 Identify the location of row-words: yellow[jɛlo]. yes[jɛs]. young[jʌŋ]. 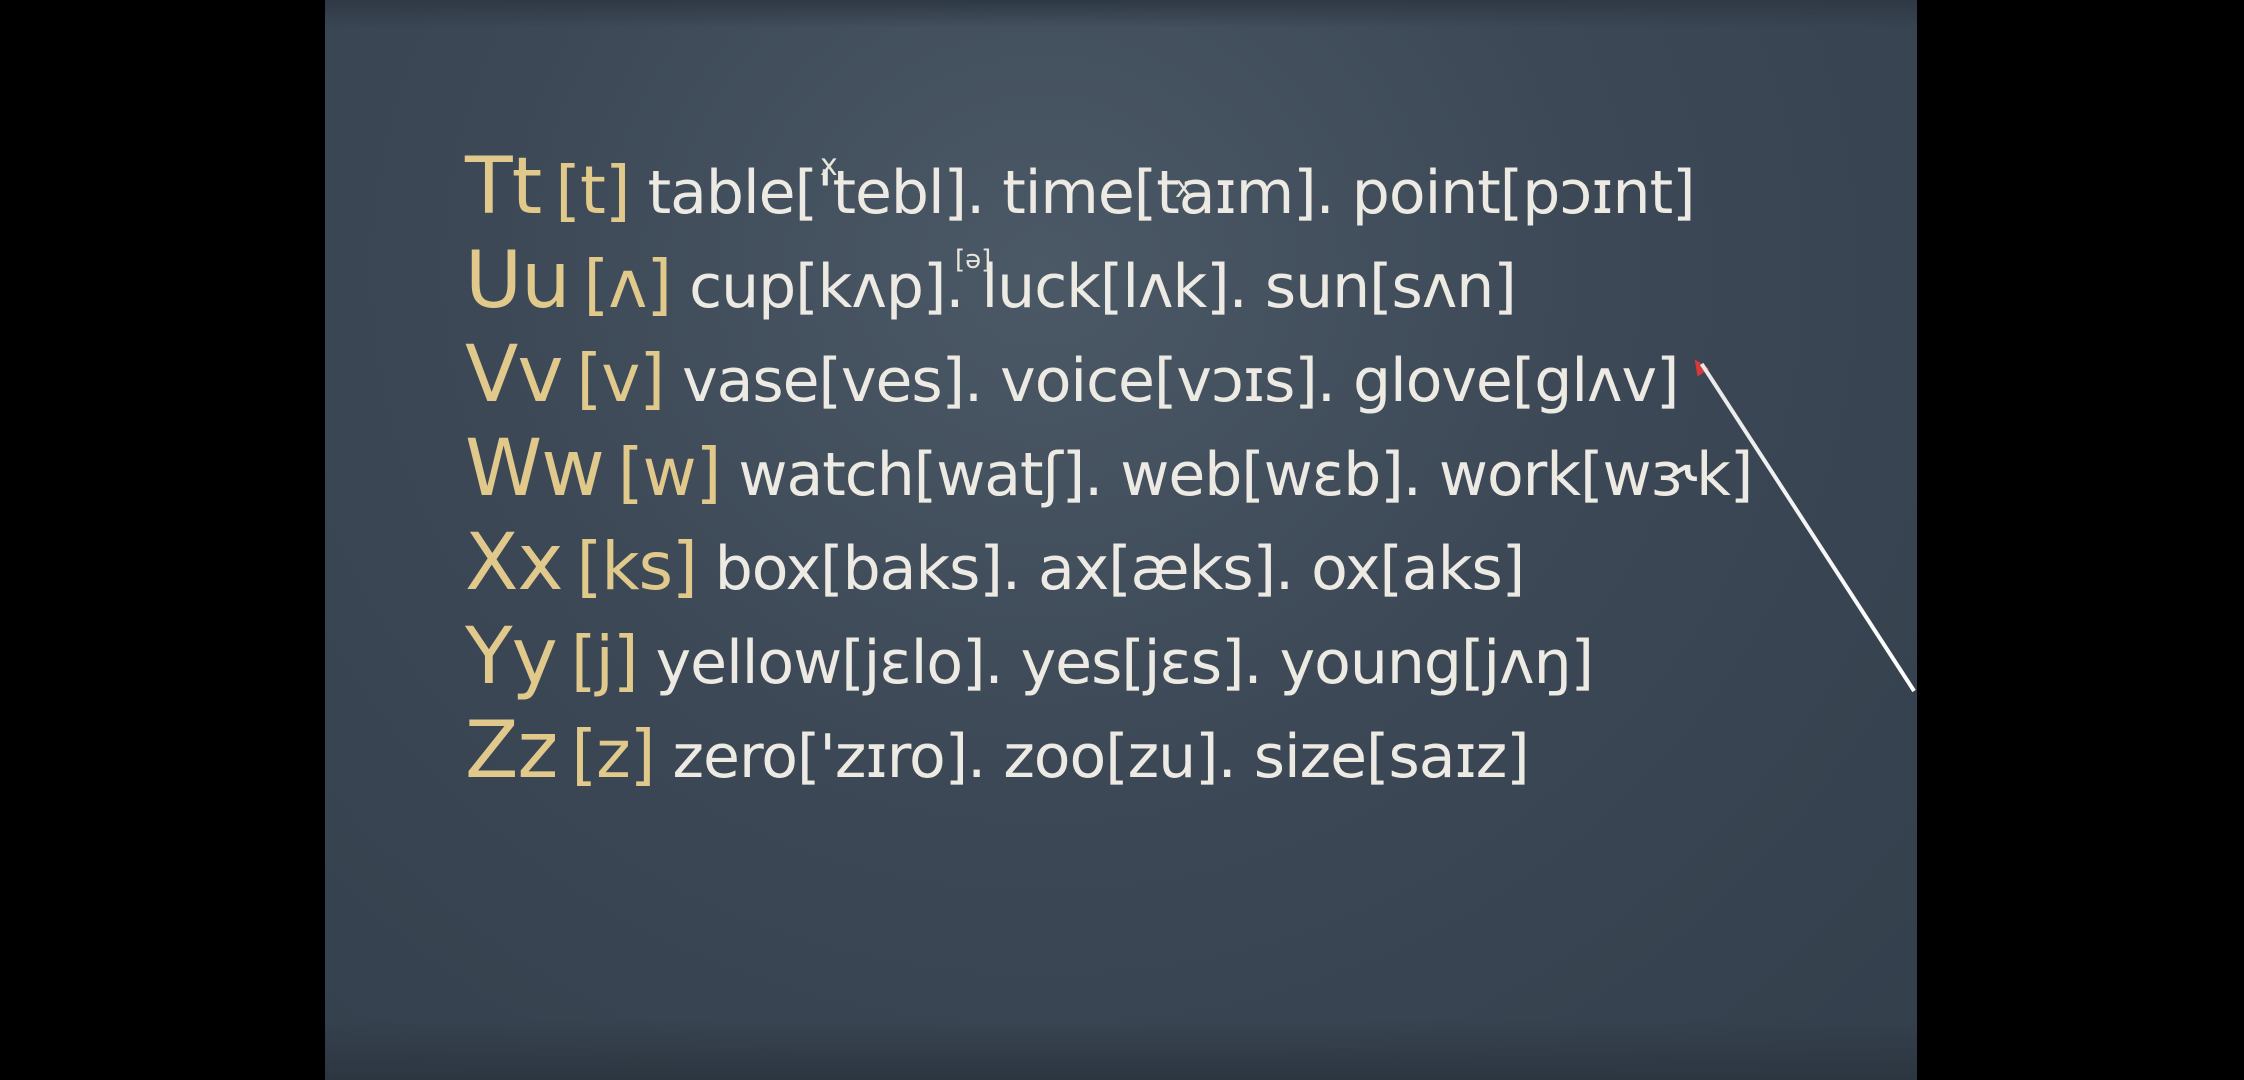
(1124, 663).